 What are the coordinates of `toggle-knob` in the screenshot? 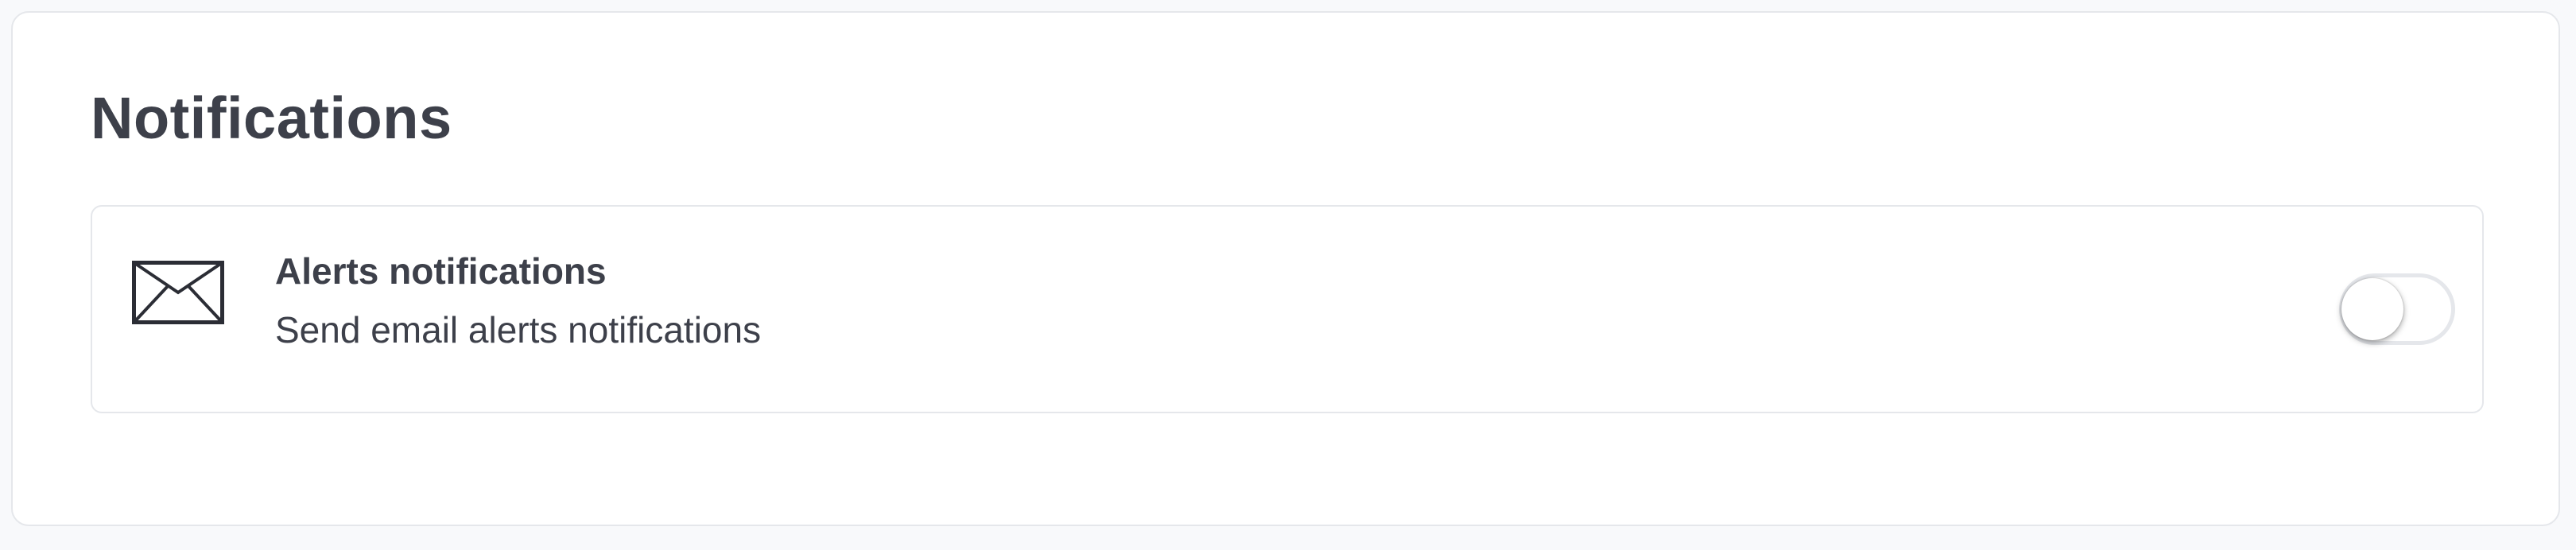 It's located at (2372, 309).